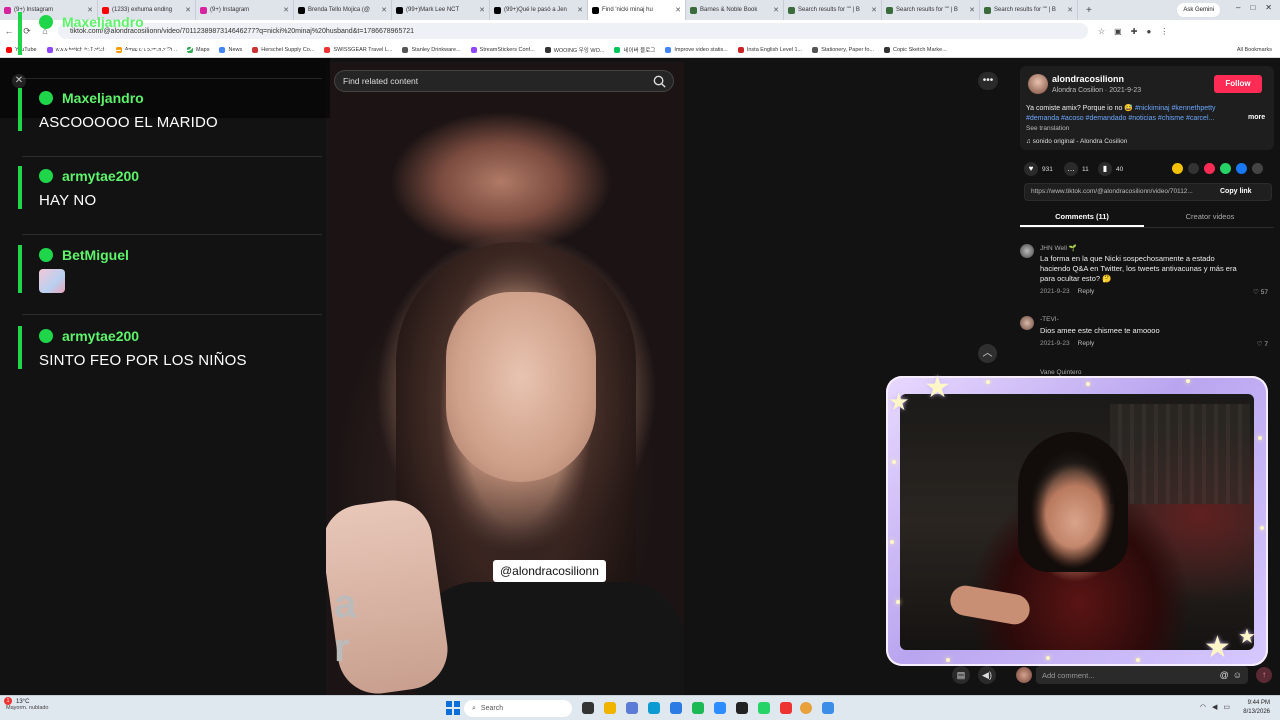 The image size is (1280, 720). Describe the element at coordinates (26, 704) in the screenshot. I see `weather-widget: 1 13°C Mayorm. nublado` at that location.